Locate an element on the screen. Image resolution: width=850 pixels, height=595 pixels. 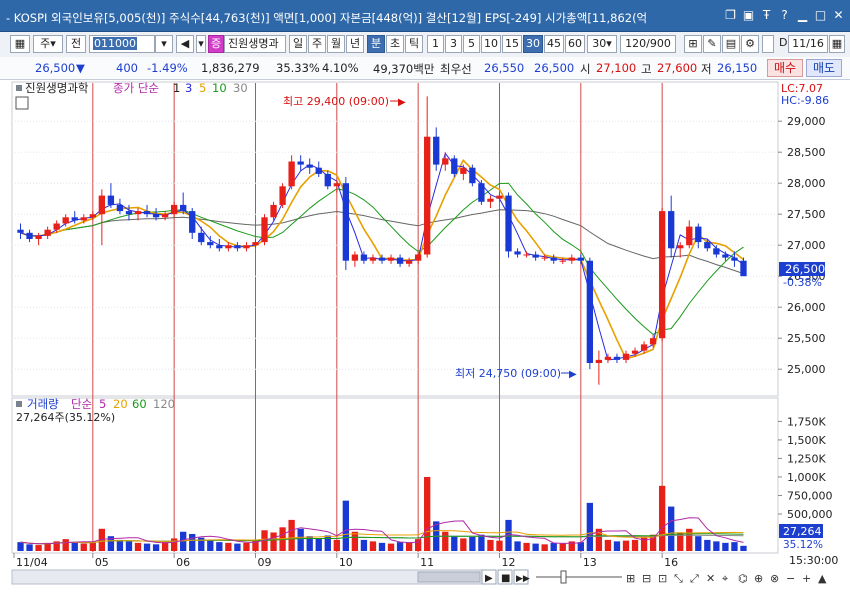
volume-tick-label: 1,500K is located at coordinates (806, 440).